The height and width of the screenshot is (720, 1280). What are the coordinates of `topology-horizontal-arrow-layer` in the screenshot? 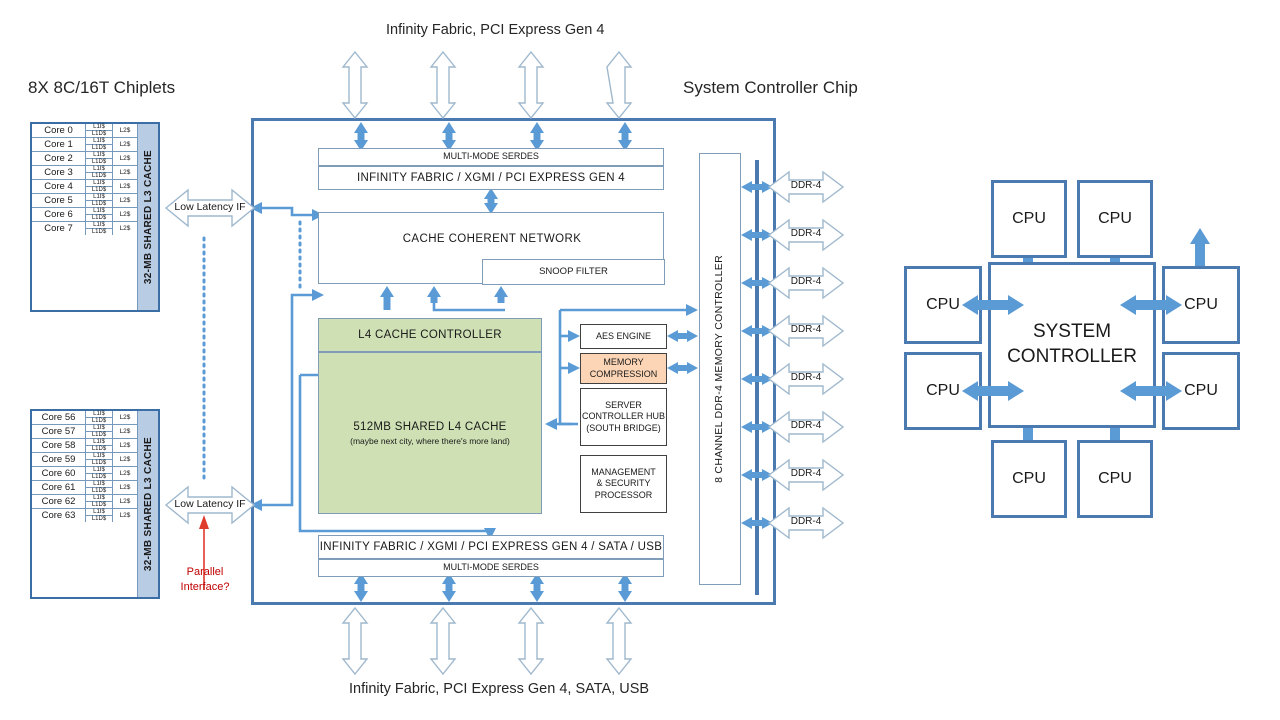 It's located at (1072, 348).